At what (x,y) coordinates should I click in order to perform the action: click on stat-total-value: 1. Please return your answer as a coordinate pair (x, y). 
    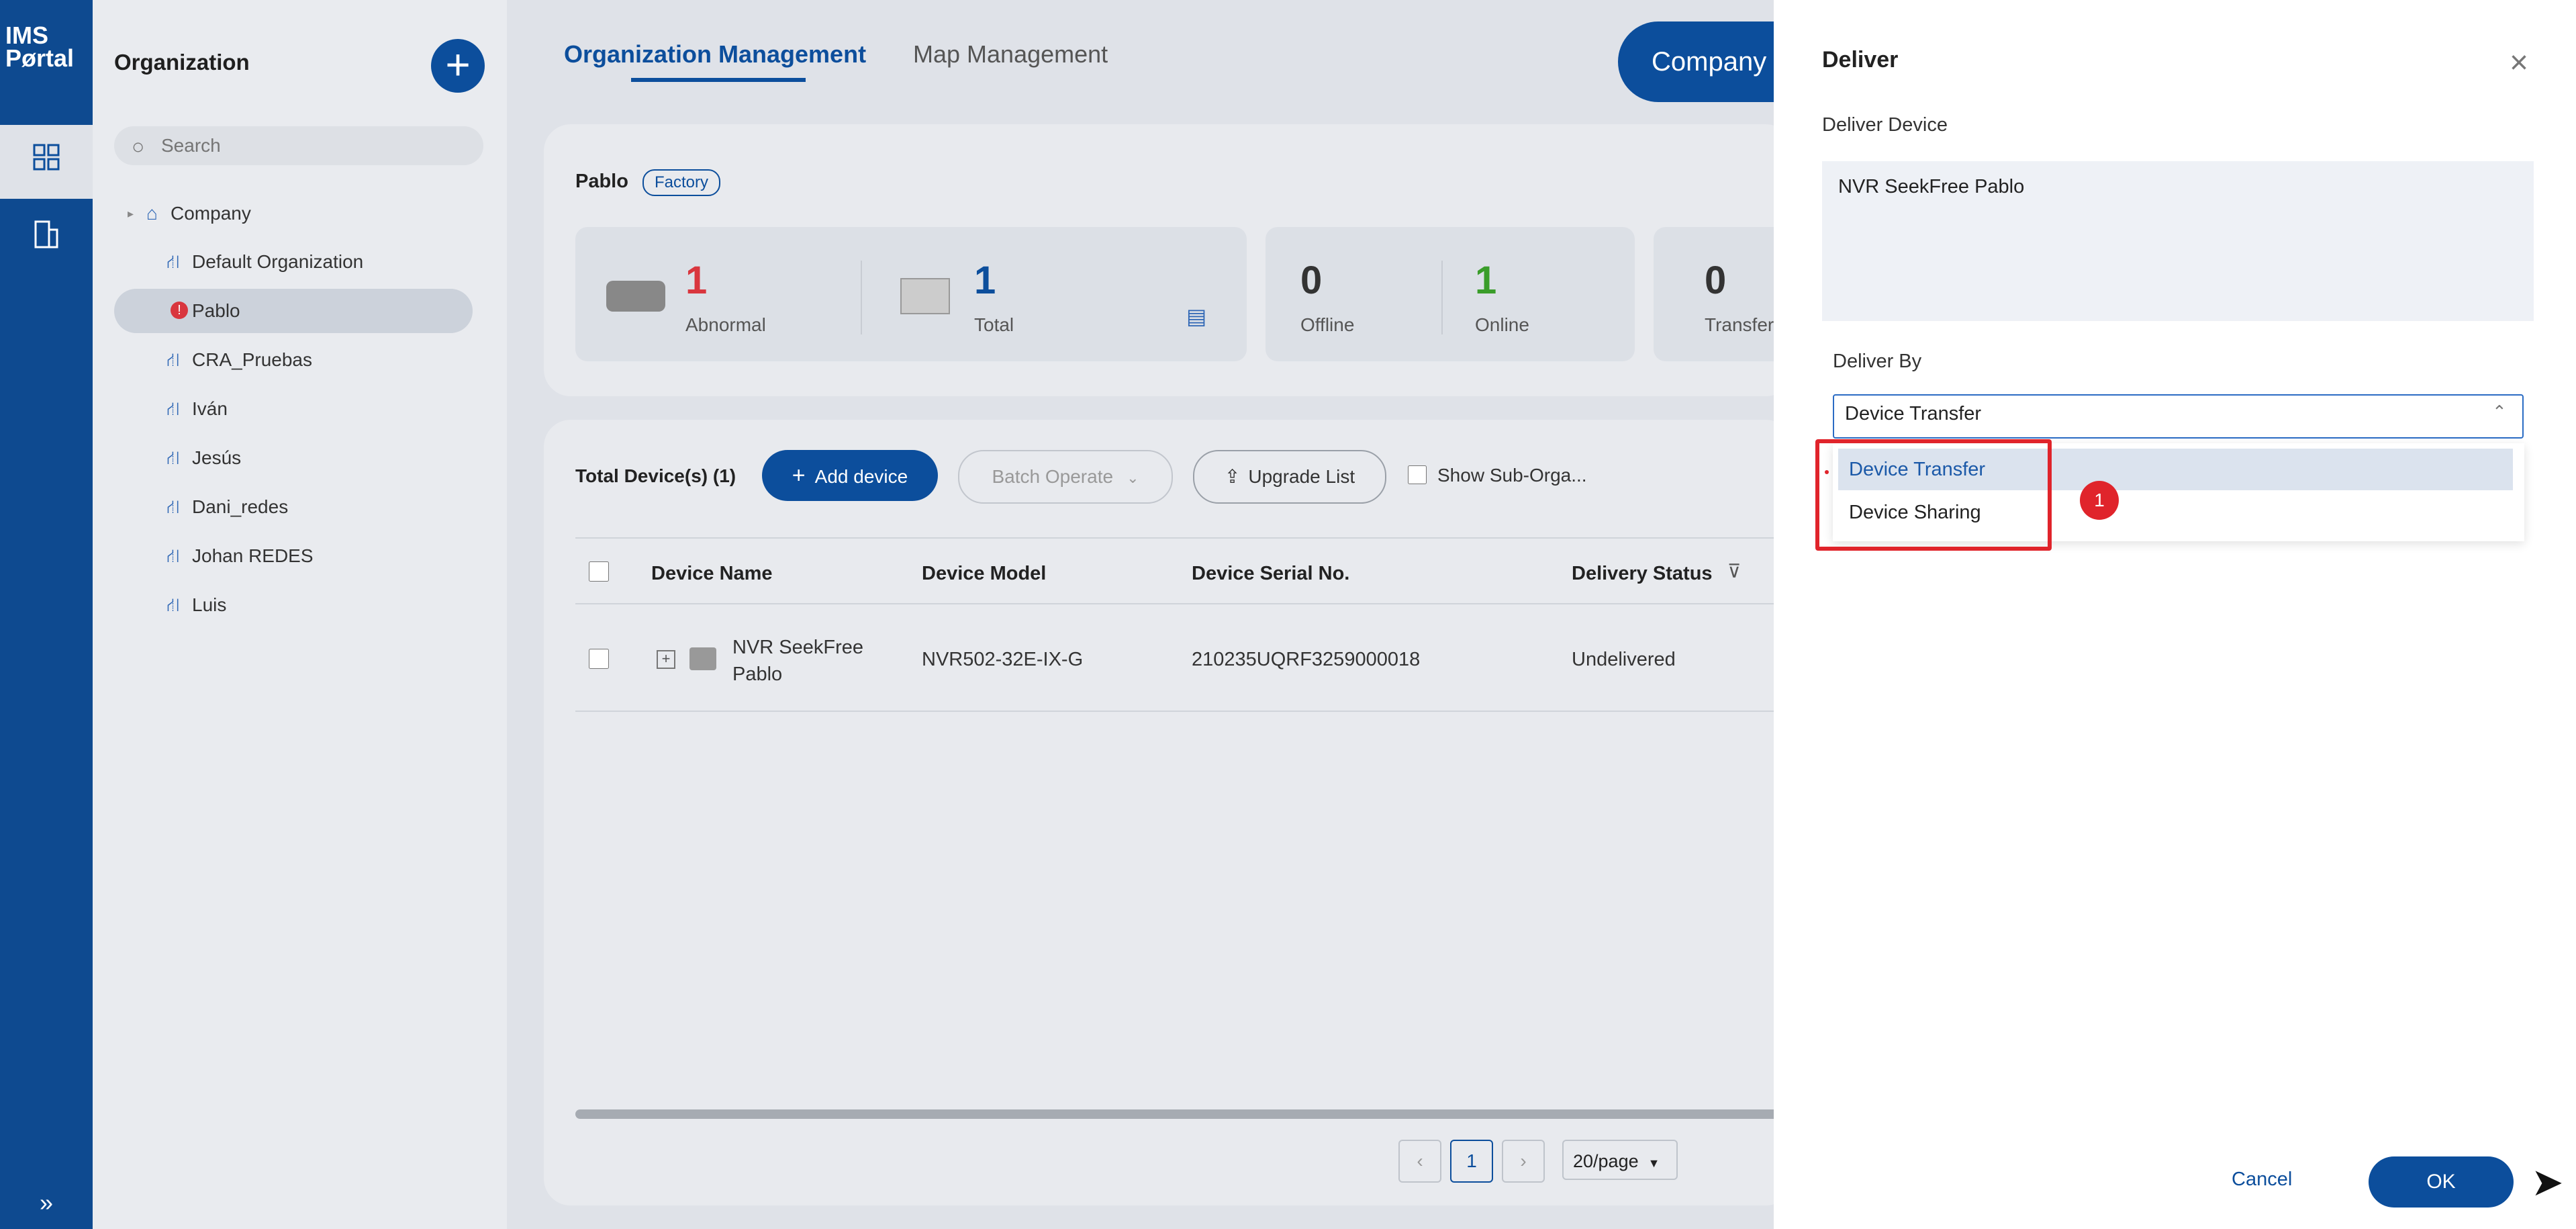
    Looking at the image, I should click on (985, 280).